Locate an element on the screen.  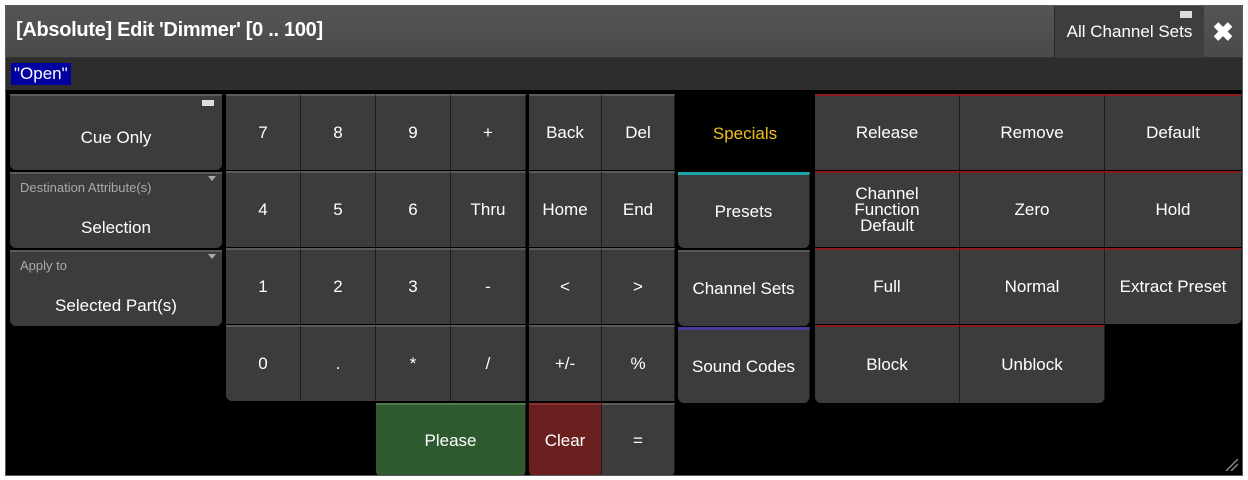
key-label: 7 is located at coordinates (263, 132).